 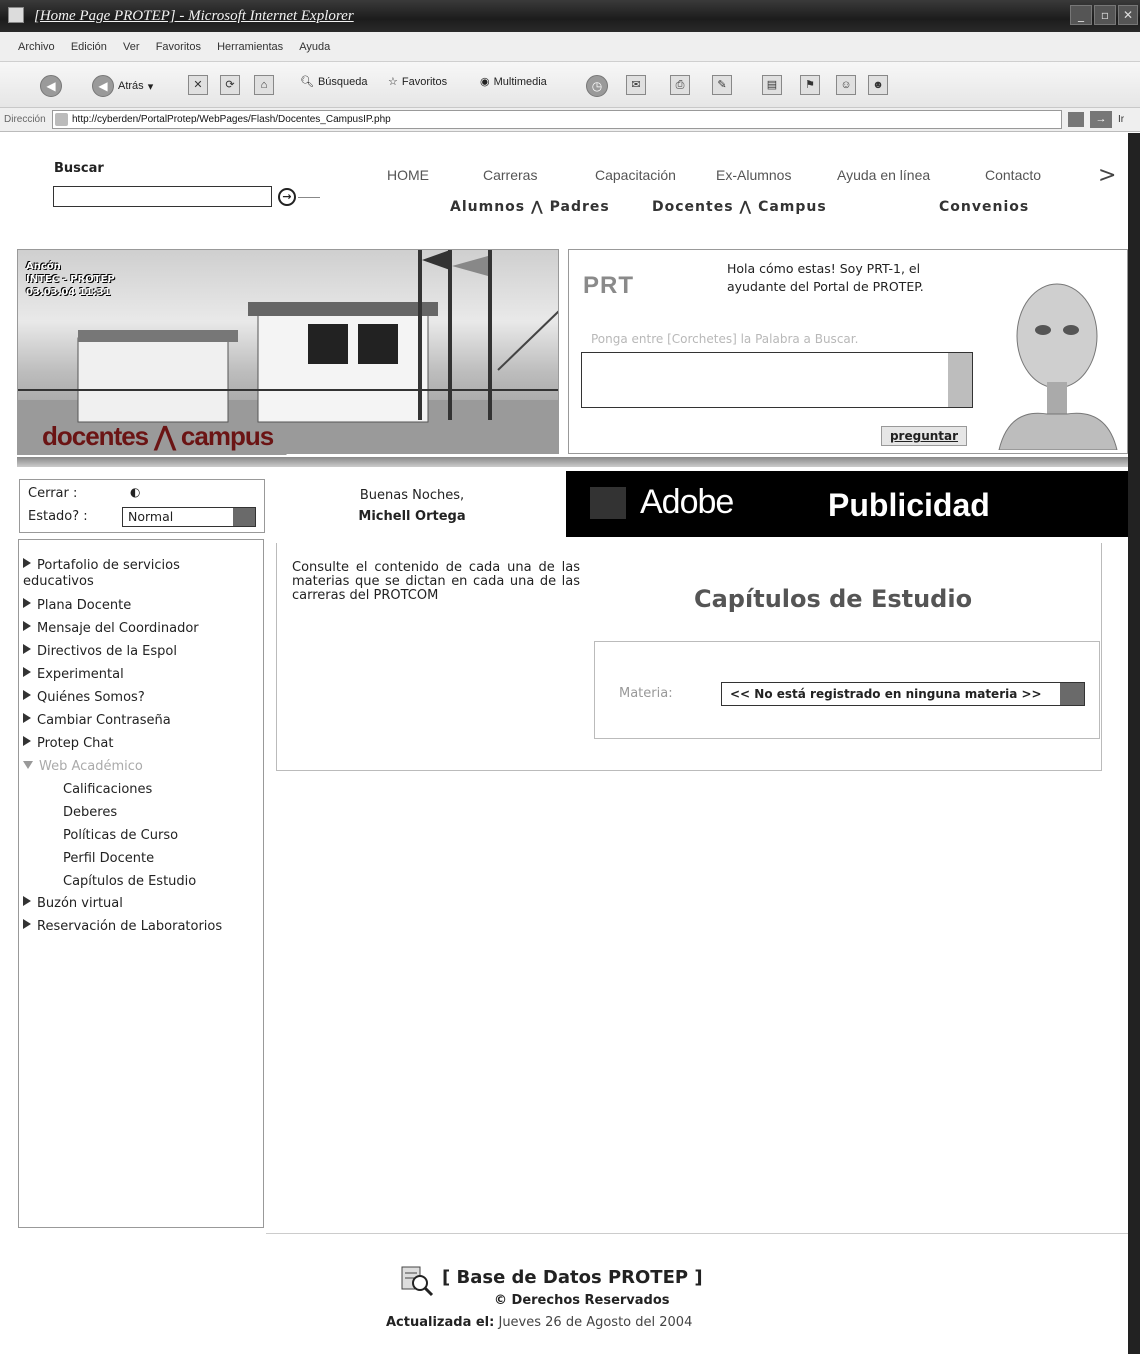 What do you see at coordinates (107, 651) in the screenshot?
I see `sidebar-item-label: Directivos de la Espol` at bounding box center [107, 651].